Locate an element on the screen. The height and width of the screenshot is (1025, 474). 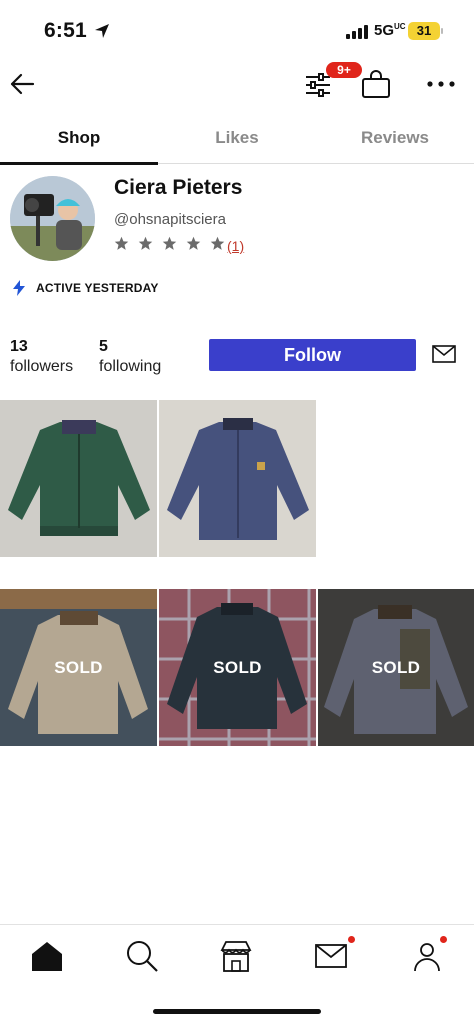
review-count-link: (1) is located at coordinates (235, 246).